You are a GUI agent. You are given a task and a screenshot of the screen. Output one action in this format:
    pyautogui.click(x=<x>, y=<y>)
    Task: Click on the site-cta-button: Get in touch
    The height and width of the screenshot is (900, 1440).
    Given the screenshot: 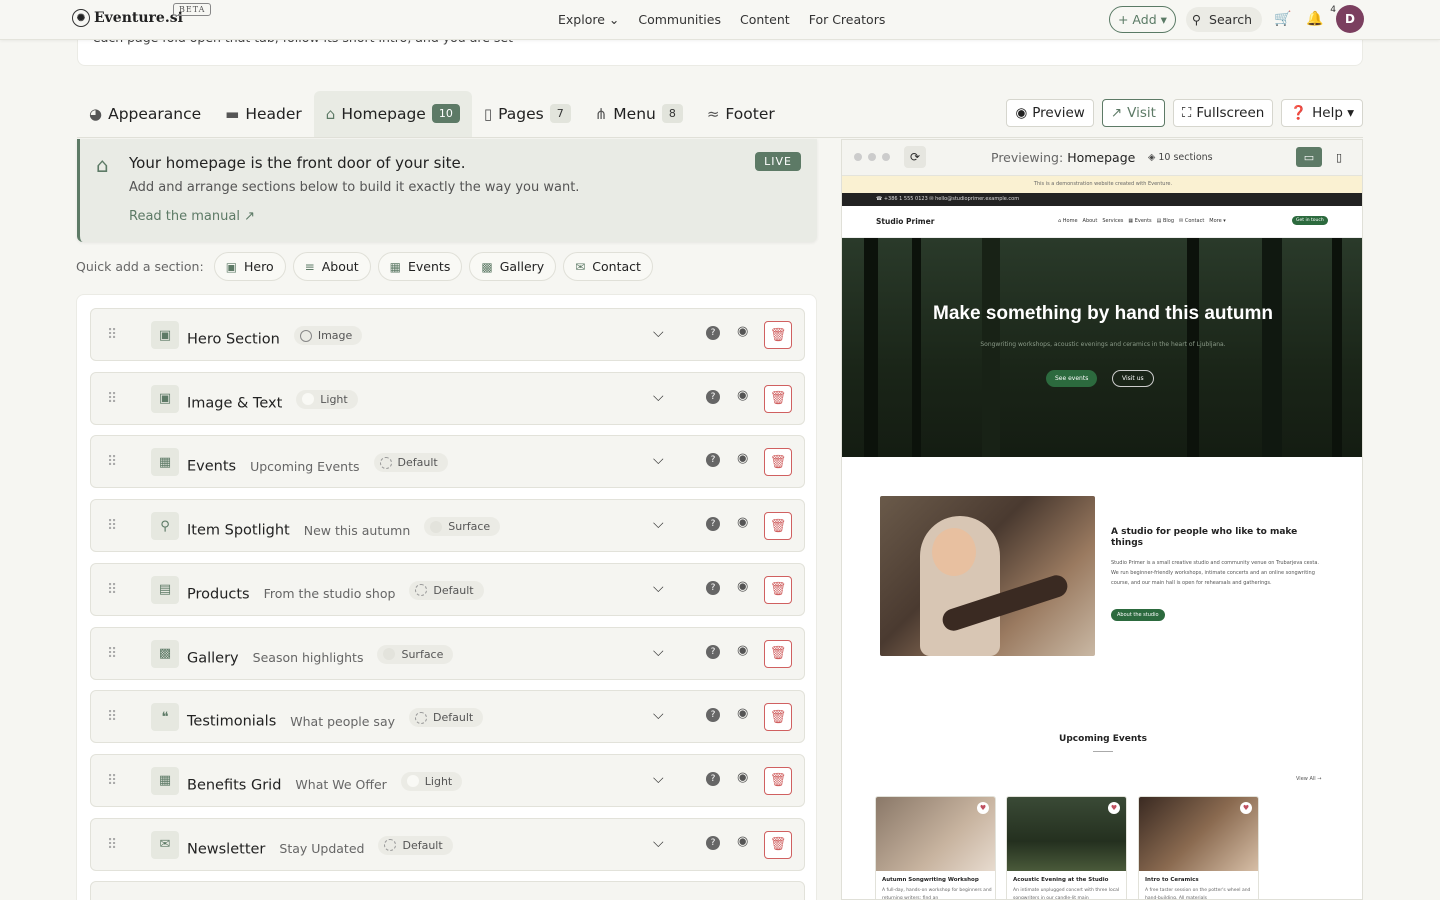 What is the action you would take?
    pyautogui.click(x=1310, y=220)
    